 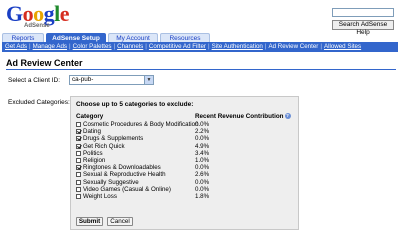 What do you see at coordinates (201, 69) in the screenshot?
I see `title-divider` at bounding box center [201, 69].